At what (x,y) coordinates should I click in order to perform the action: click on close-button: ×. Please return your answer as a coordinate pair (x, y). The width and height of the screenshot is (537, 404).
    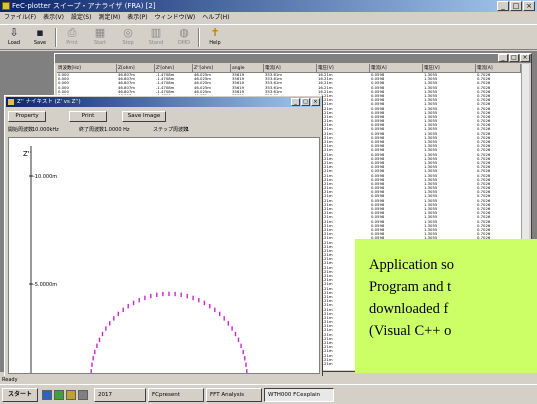
    Looking at the image, I should click on (529, 6).